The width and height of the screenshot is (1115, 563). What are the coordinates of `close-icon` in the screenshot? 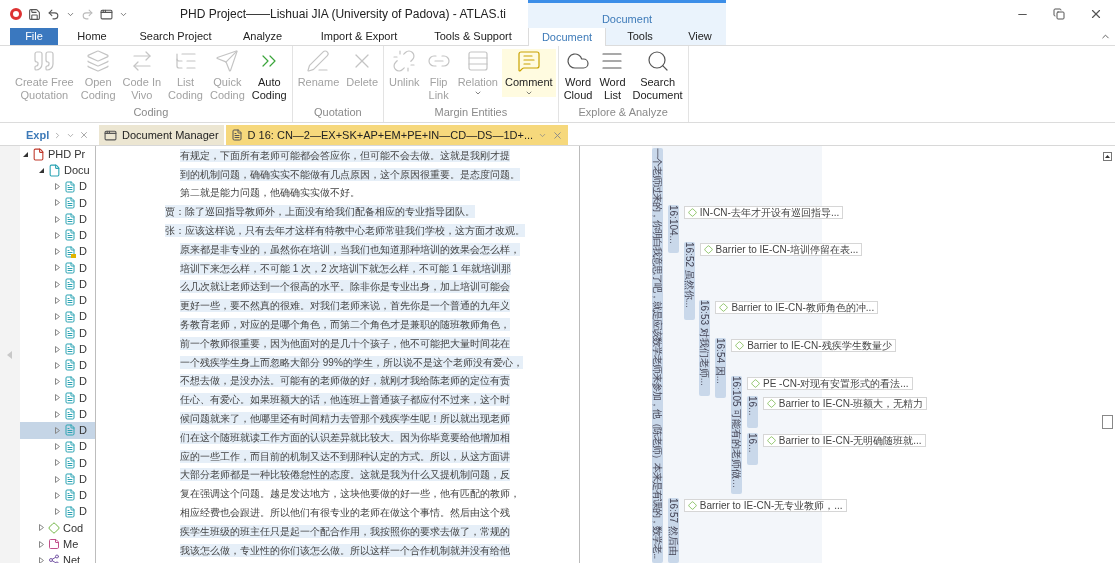 It's located at (1096, 14).